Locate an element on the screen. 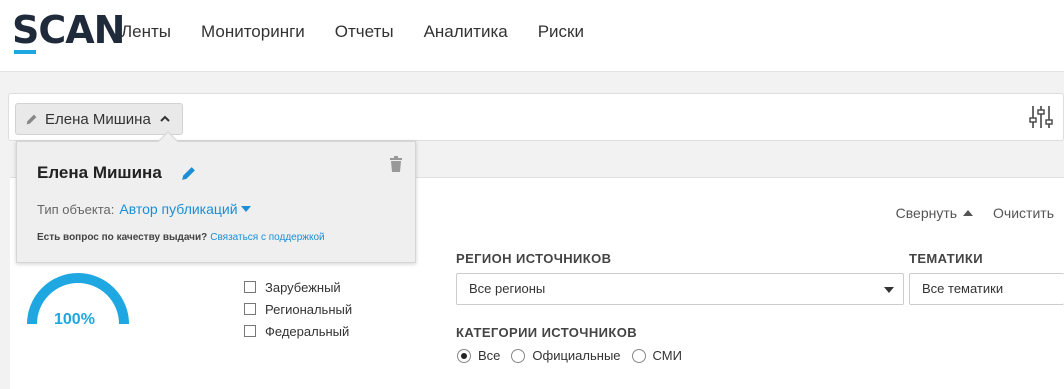  radio-label: СМИ is located at coordinates (667, 355).